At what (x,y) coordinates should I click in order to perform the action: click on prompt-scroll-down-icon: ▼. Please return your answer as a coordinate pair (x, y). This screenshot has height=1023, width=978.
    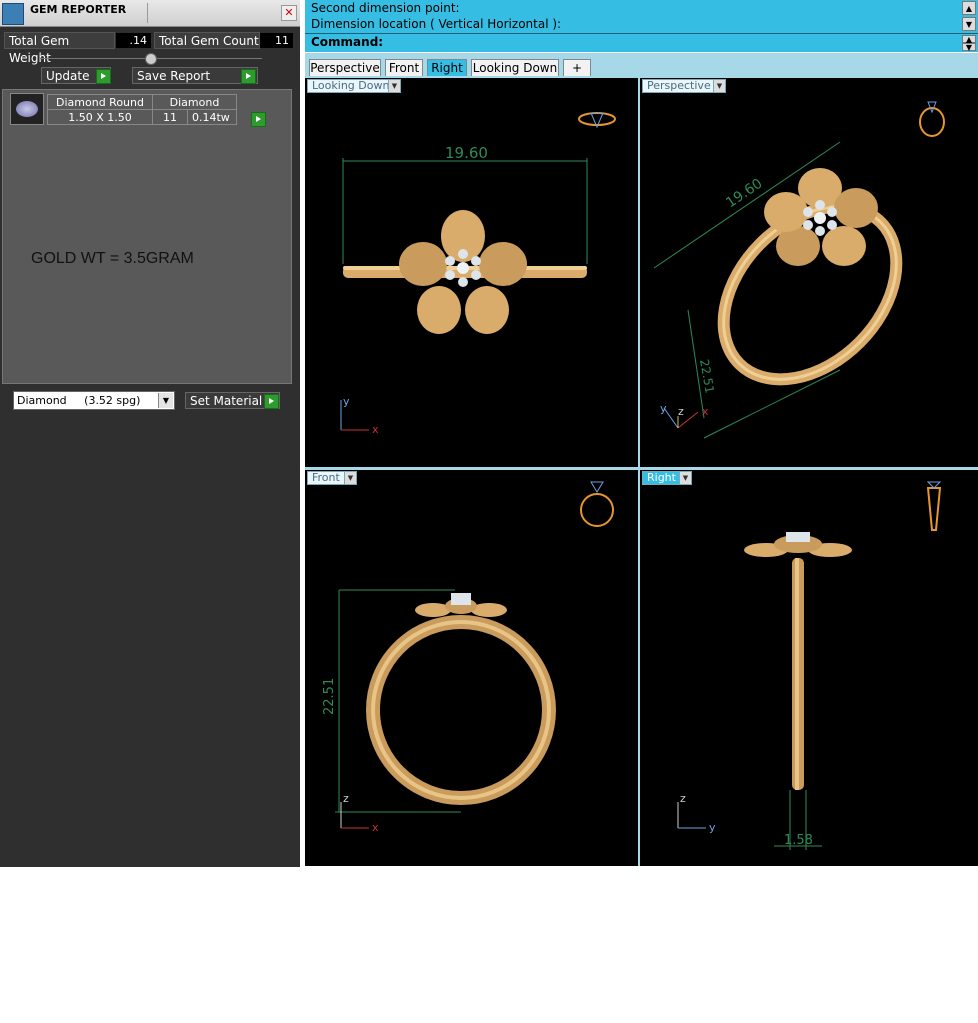
    Looking at the image, I should click on (969, 47).